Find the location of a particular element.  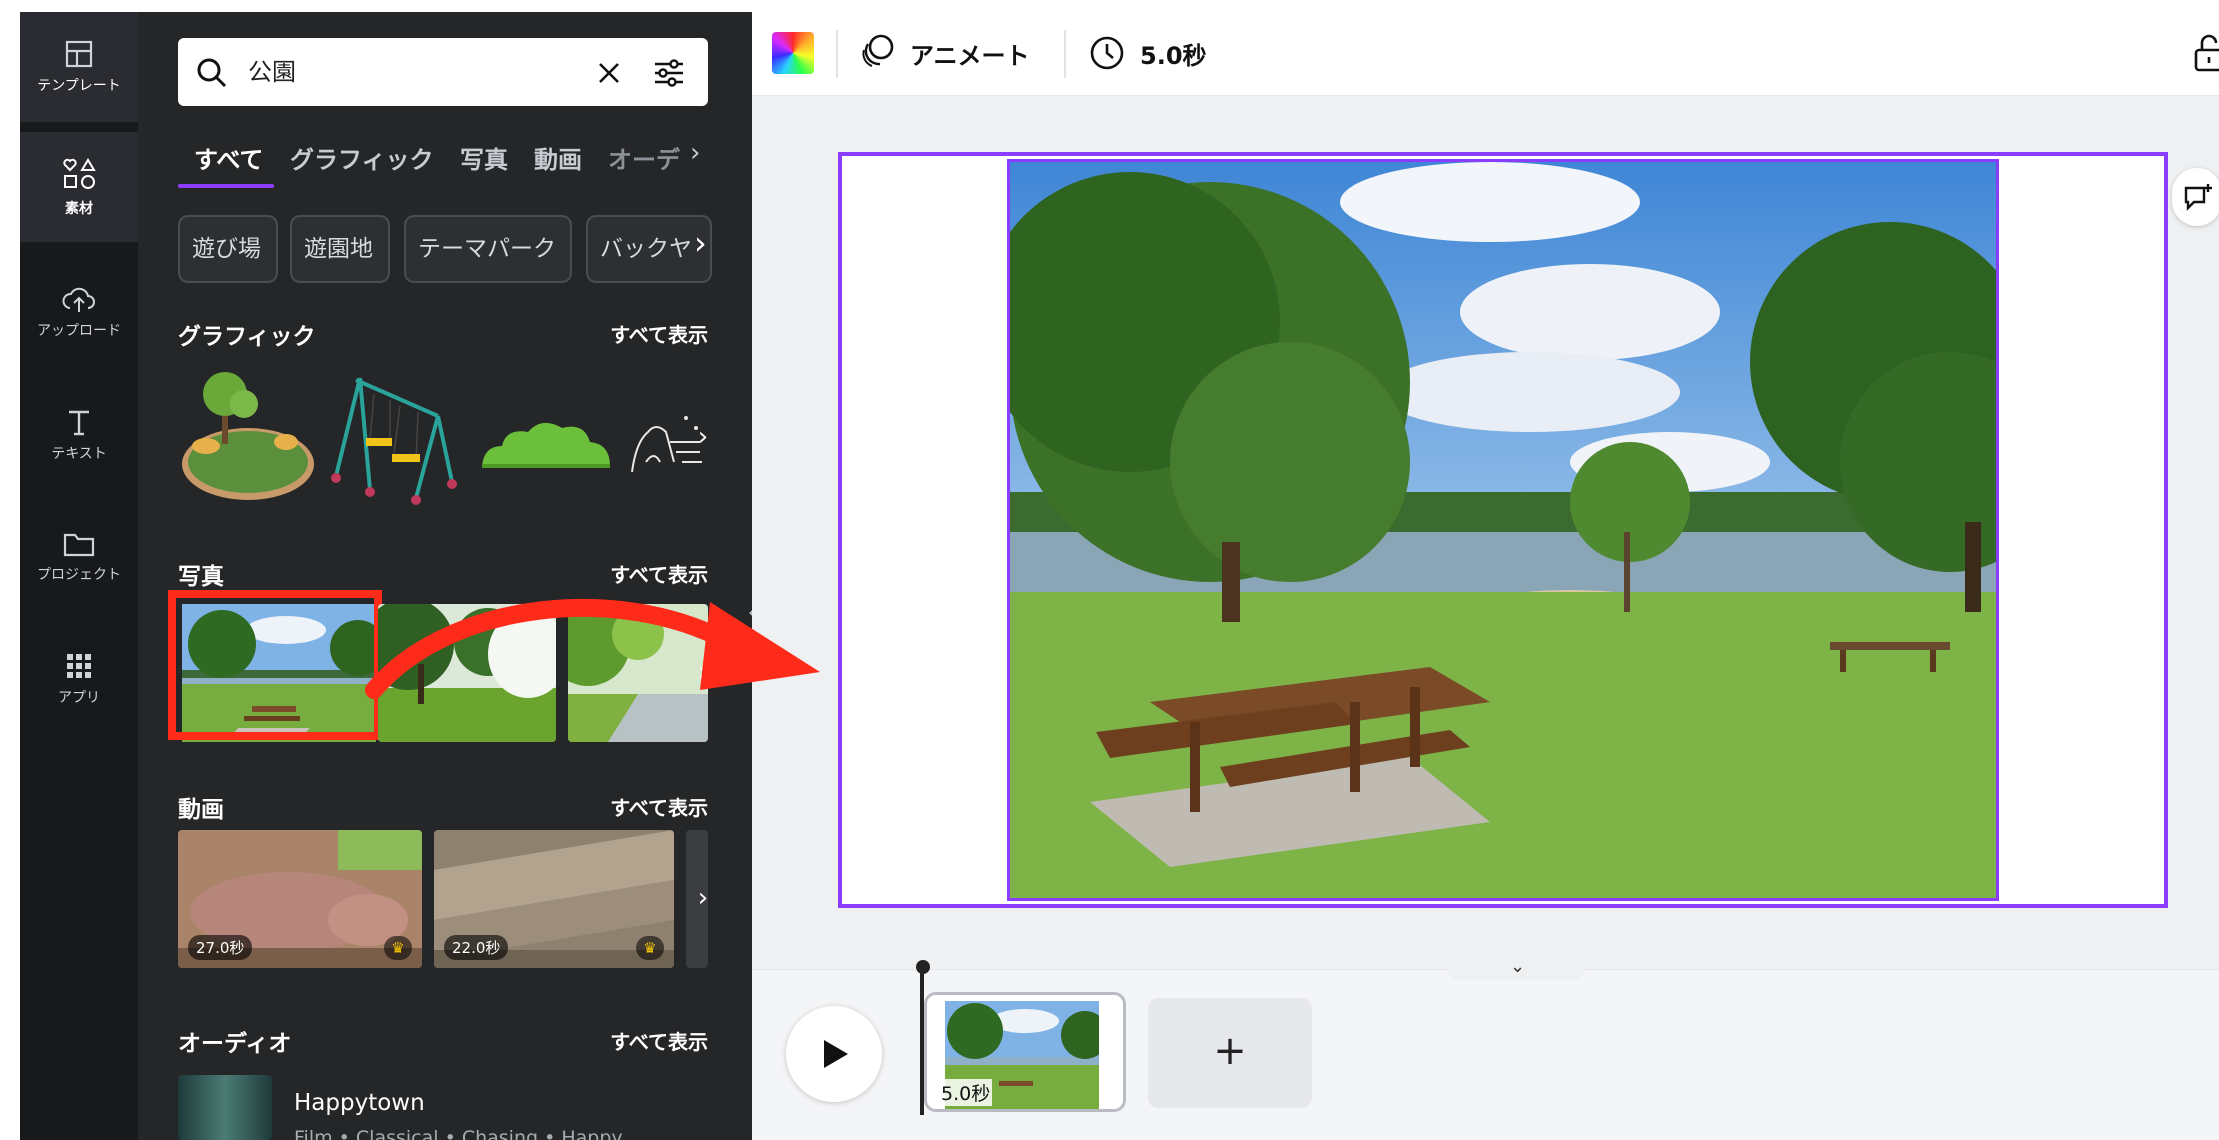

chip-playground: 遊び場 is located at coordinates (228, 249).